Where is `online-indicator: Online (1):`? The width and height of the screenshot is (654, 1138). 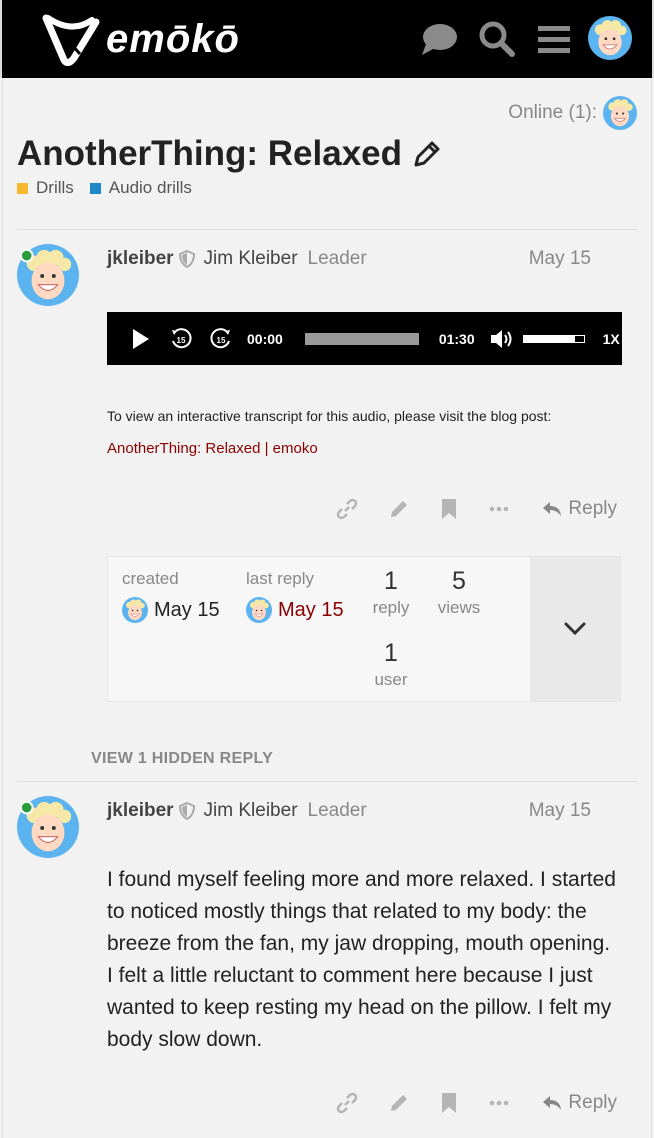 online-indicator: Online (1): is located at coordinates (572, 113).